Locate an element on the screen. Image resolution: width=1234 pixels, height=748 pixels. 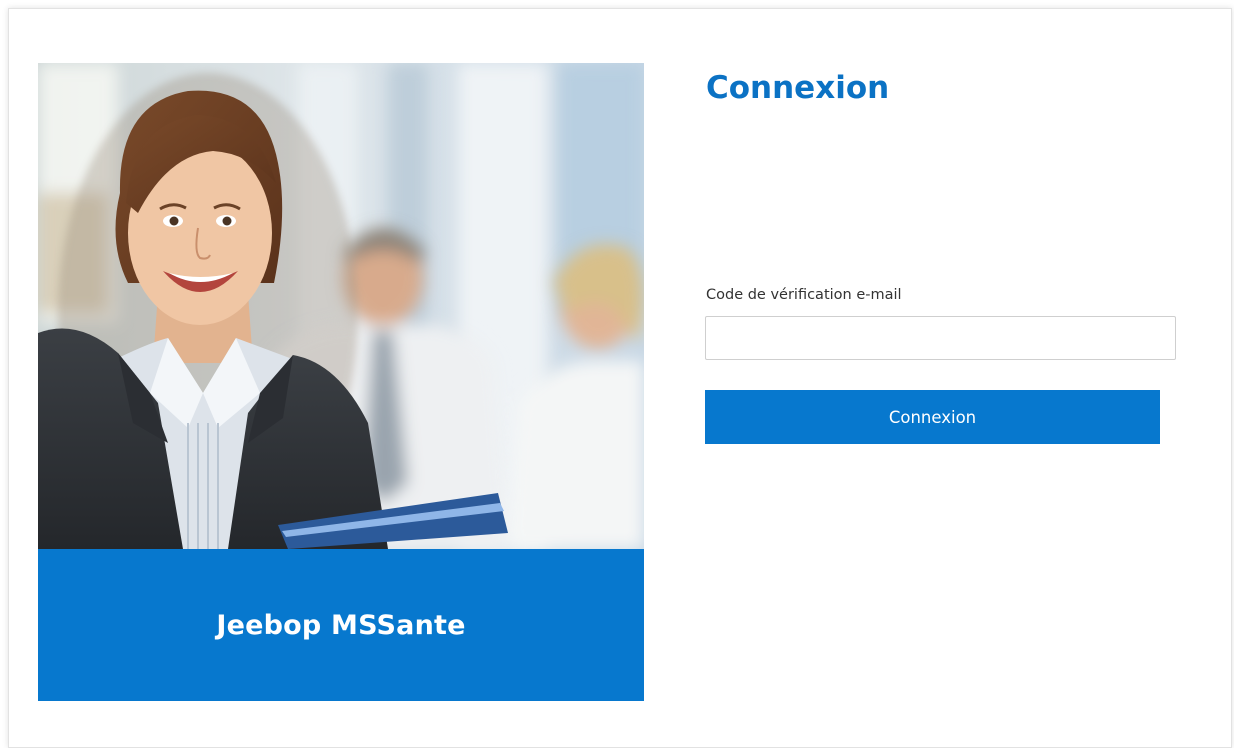
brand-banner: Jeebop MSSante is located at coordinates (341, 625).